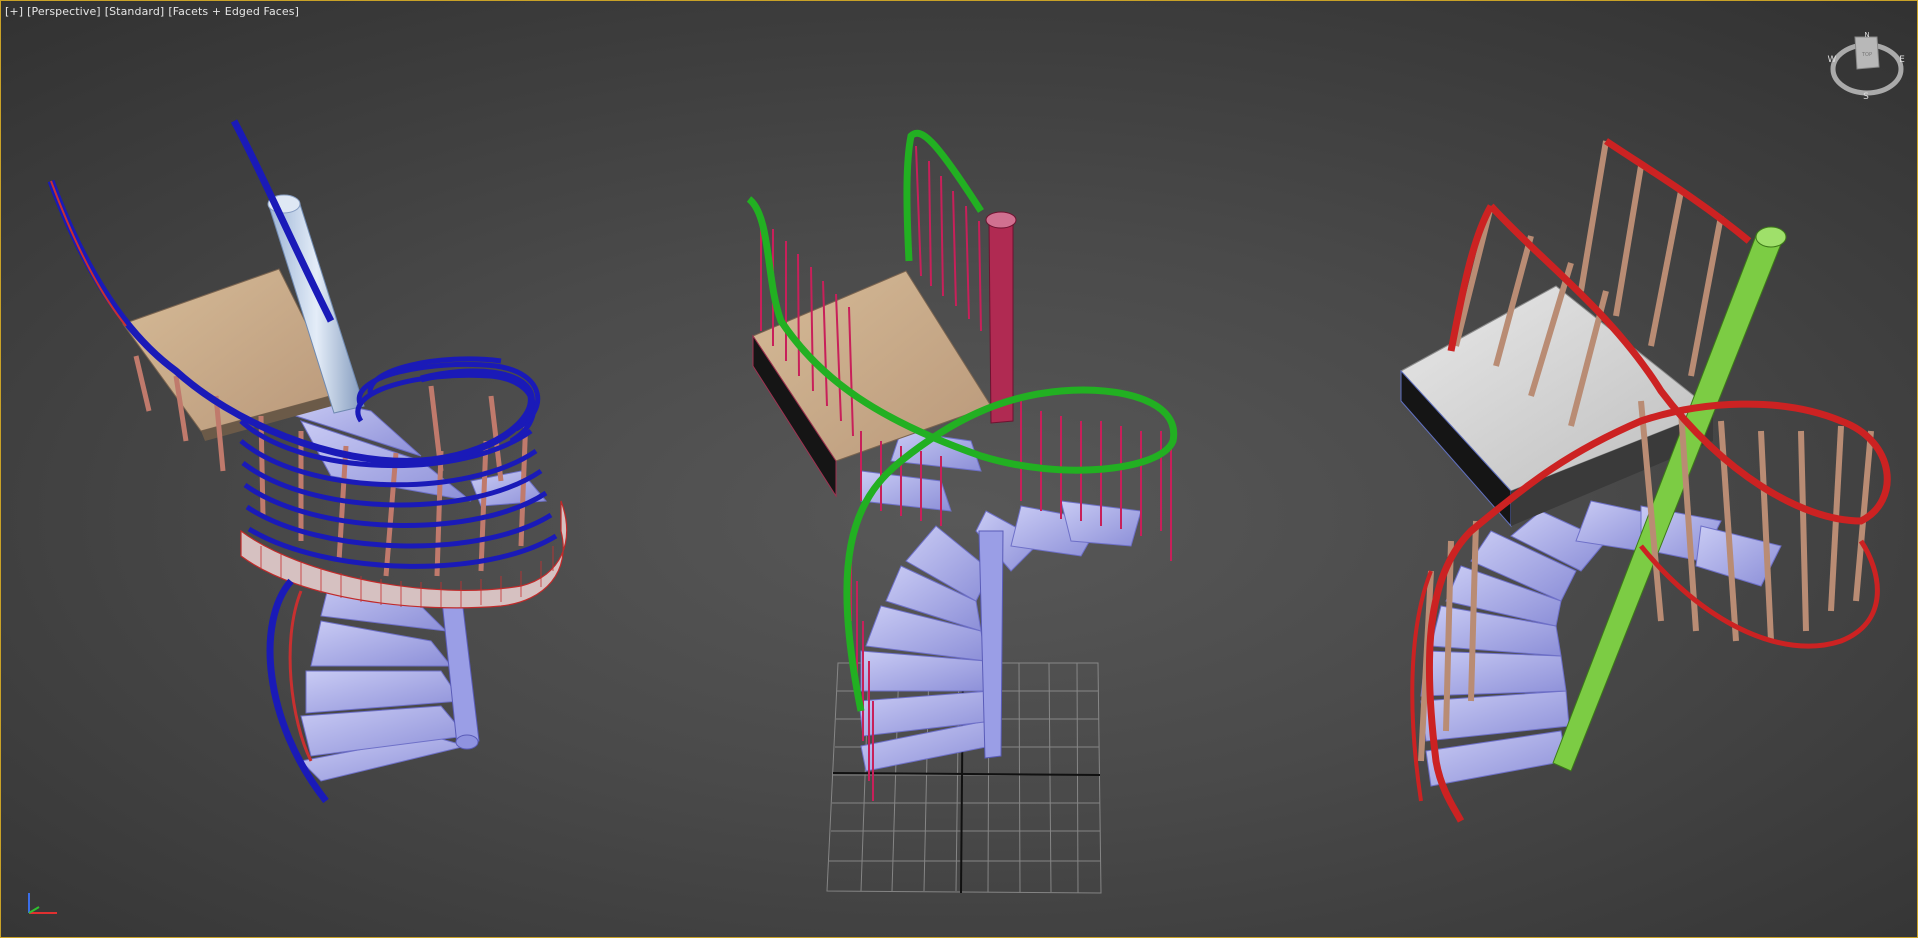 The width and height of the screenshot is (1918, 938). What do you see at coordinates (42, 903) in the screenshot?
I see `axis-tripod` at bounding box center [42, 903].